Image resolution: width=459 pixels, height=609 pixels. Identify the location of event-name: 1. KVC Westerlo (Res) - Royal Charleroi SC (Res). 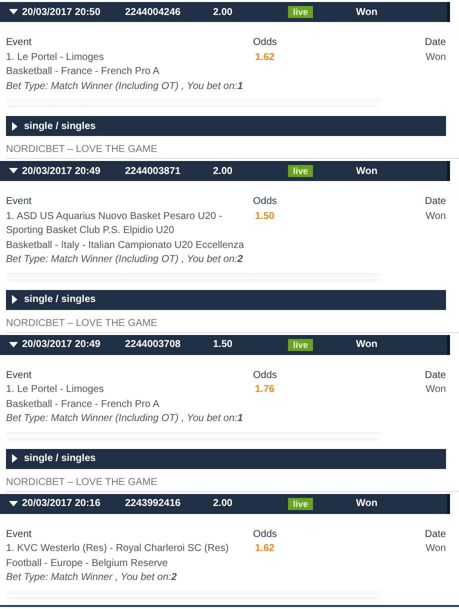
(117, 549).